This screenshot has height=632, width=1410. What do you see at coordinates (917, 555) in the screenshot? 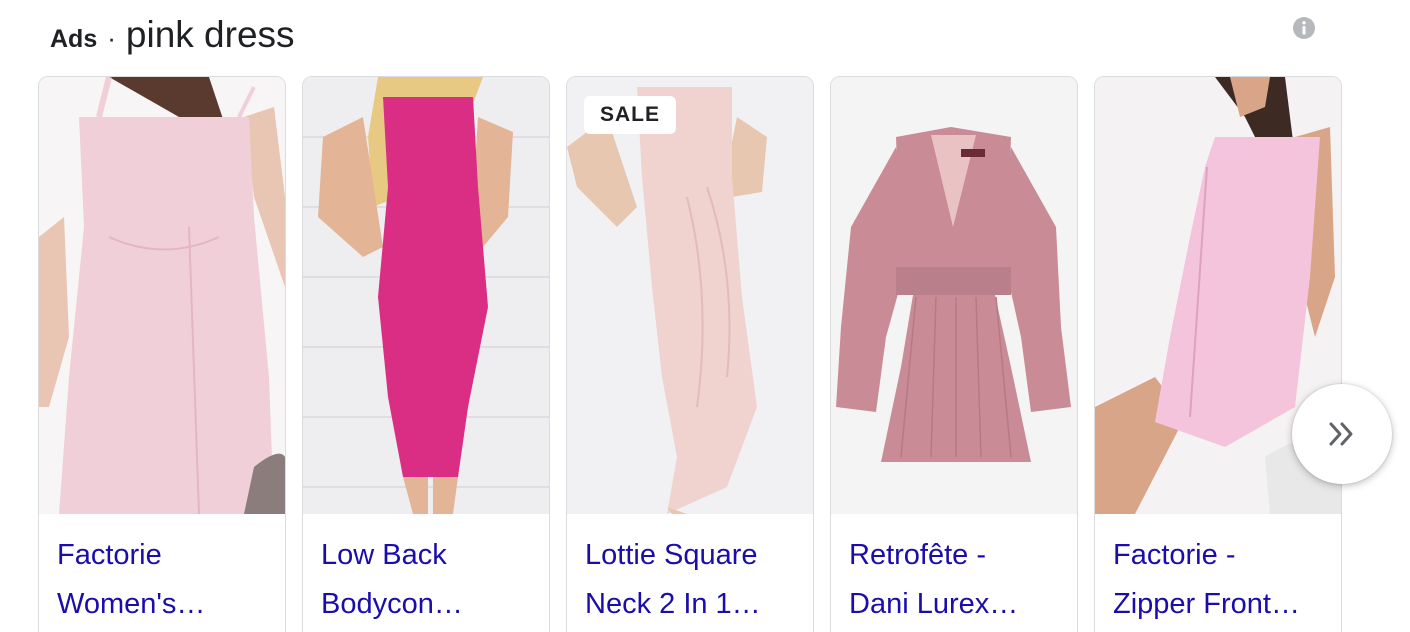
I see `product-title-line: Retrofête -` at bounding box center [917, 555].